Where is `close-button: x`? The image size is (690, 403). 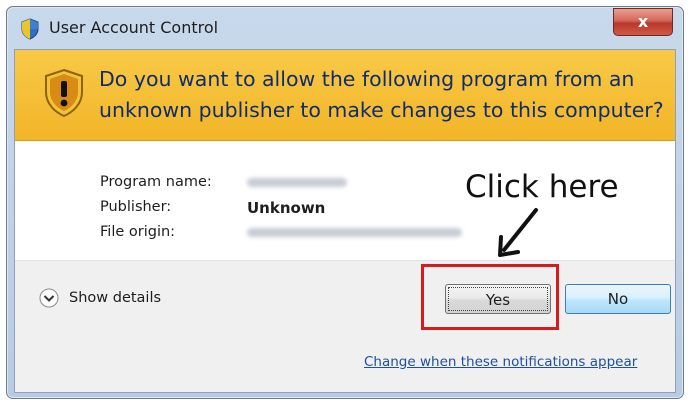 close-button: x is located at coordinates (643, 22).